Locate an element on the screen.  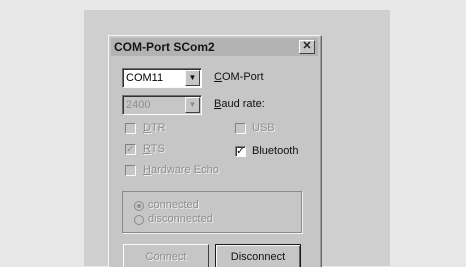
title-bar: COM-Port SCom2 ✕ is located at coordinates (214, 47).